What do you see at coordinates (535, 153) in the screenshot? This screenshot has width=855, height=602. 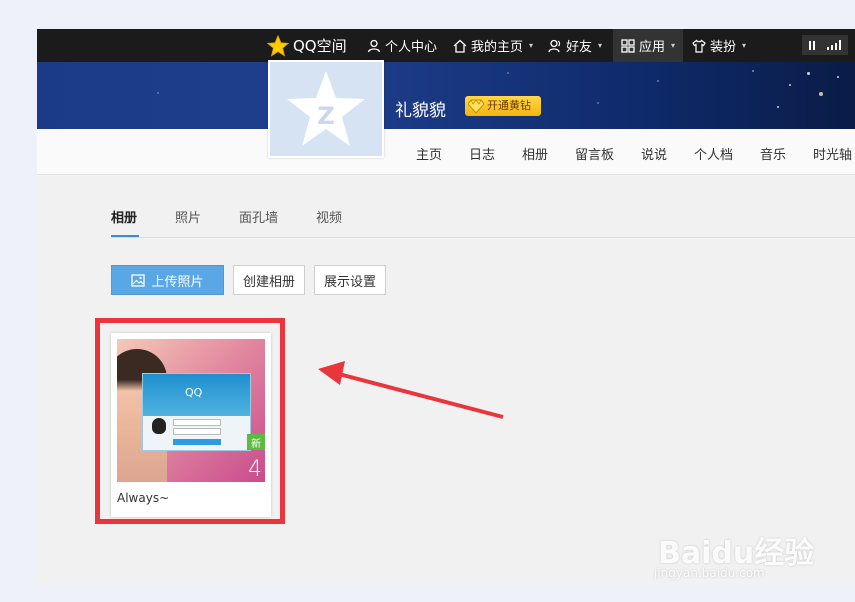 I see `nav-item-album: 相册` at bounding box center [535, 153].